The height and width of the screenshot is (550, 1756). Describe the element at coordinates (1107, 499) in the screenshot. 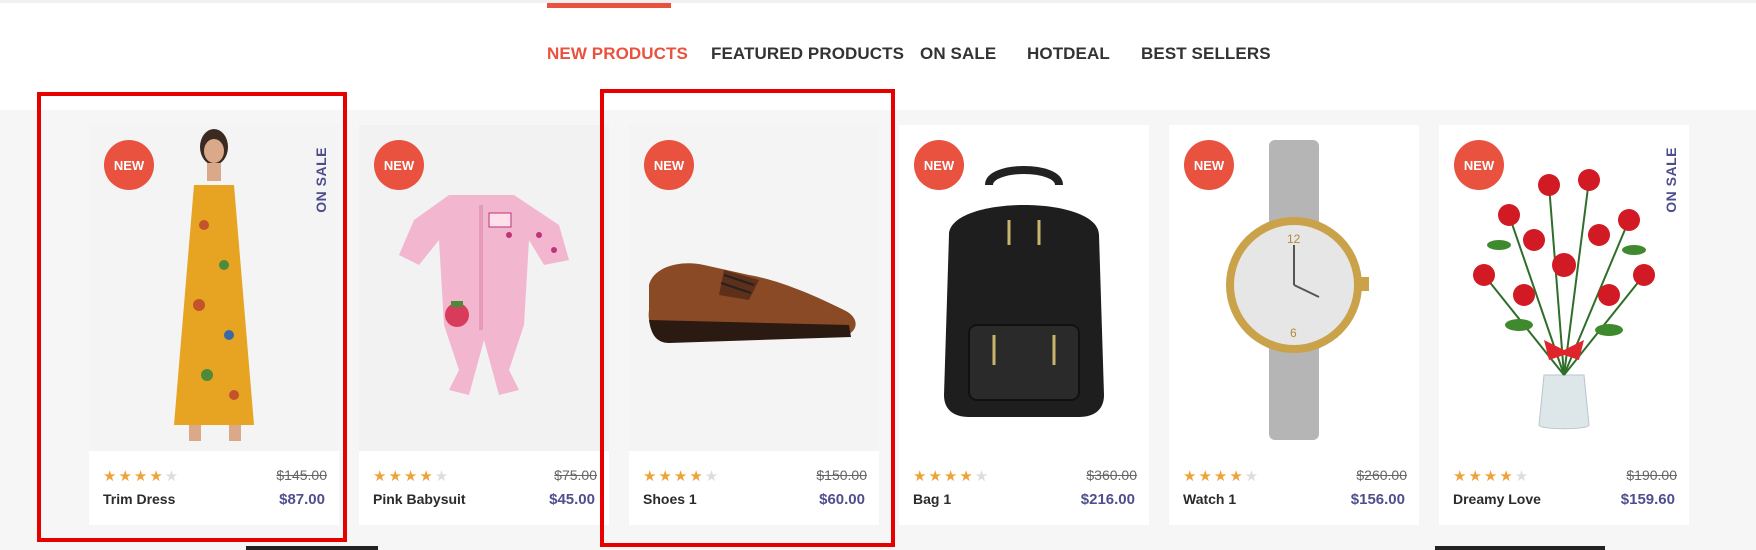

I see `product-price: $216.00` at that location.